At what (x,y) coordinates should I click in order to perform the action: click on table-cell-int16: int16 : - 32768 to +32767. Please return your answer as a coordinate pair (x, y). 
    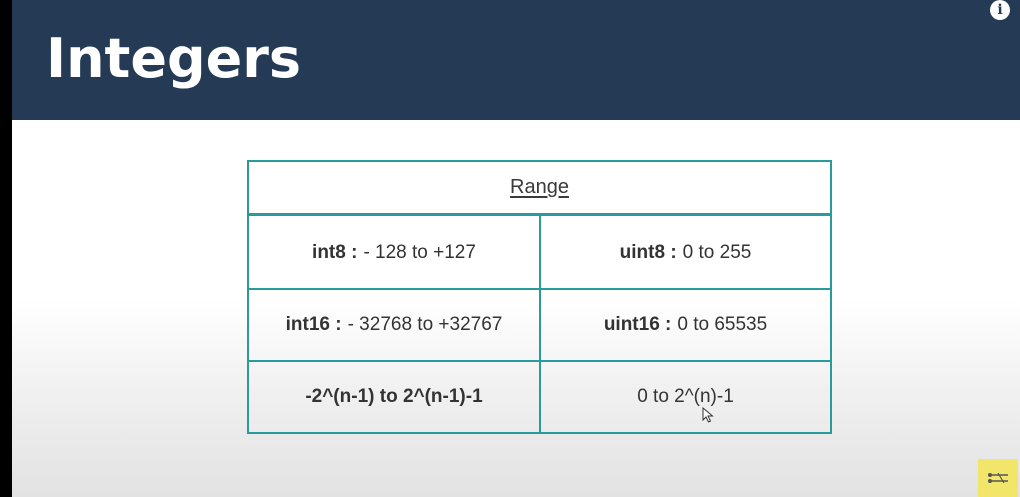
    Looking at the image, I should click on (394, 325).